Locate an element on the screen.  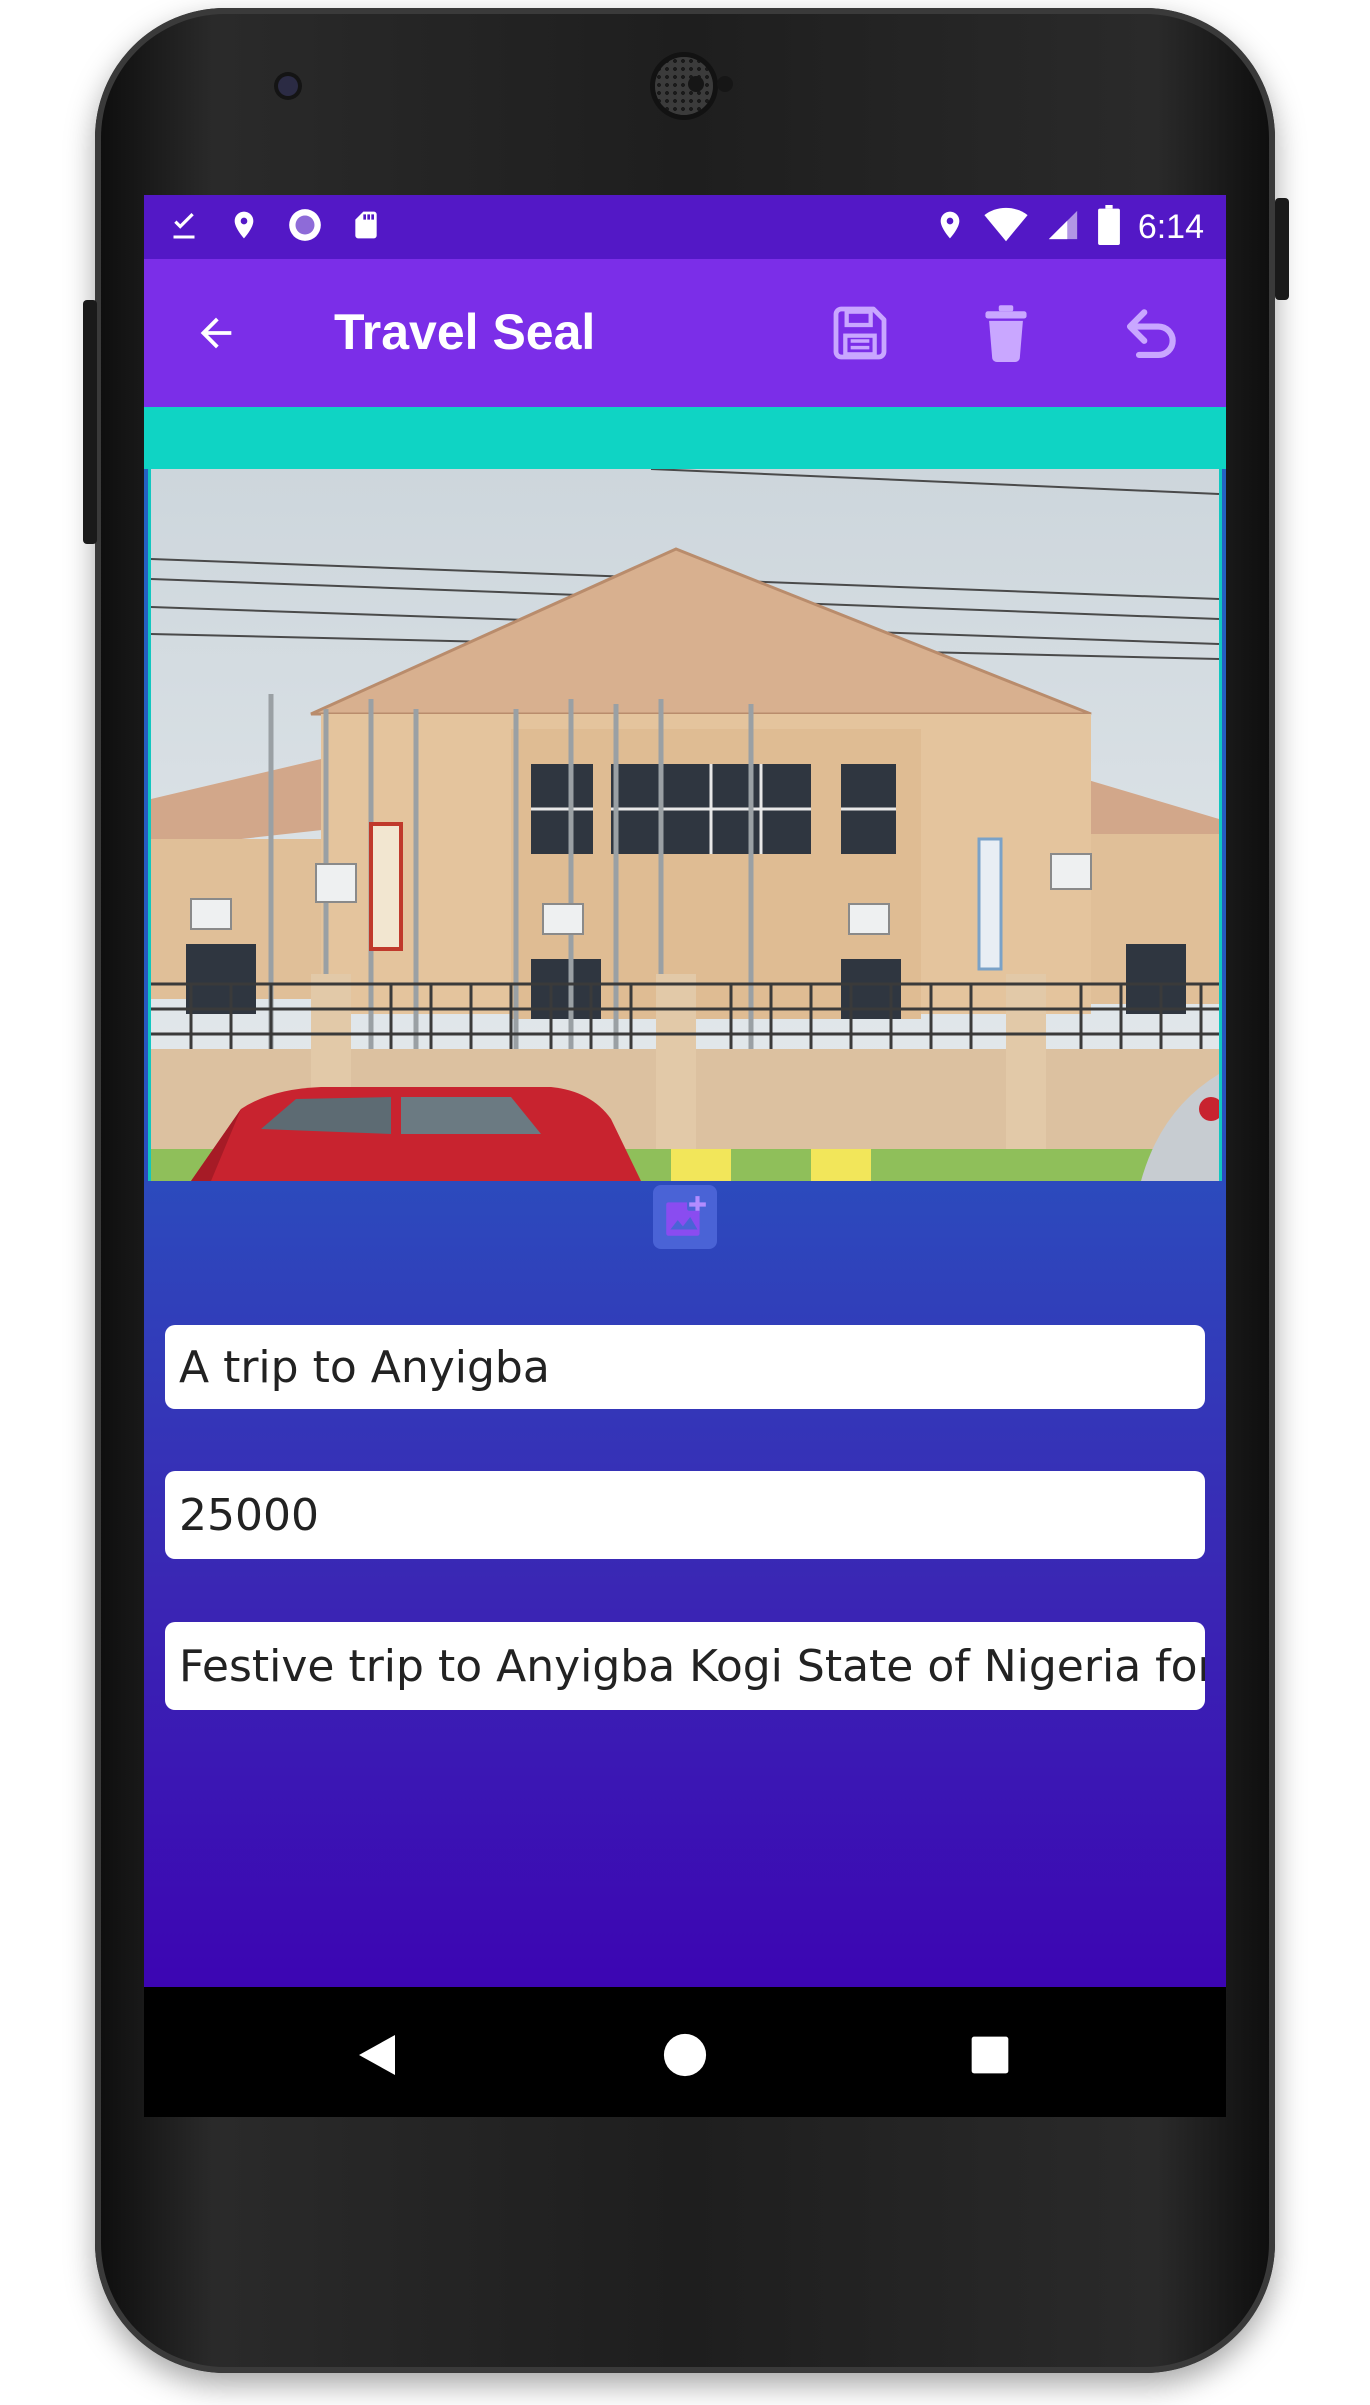
wifi-icon is located at coordinates (1006, 227).